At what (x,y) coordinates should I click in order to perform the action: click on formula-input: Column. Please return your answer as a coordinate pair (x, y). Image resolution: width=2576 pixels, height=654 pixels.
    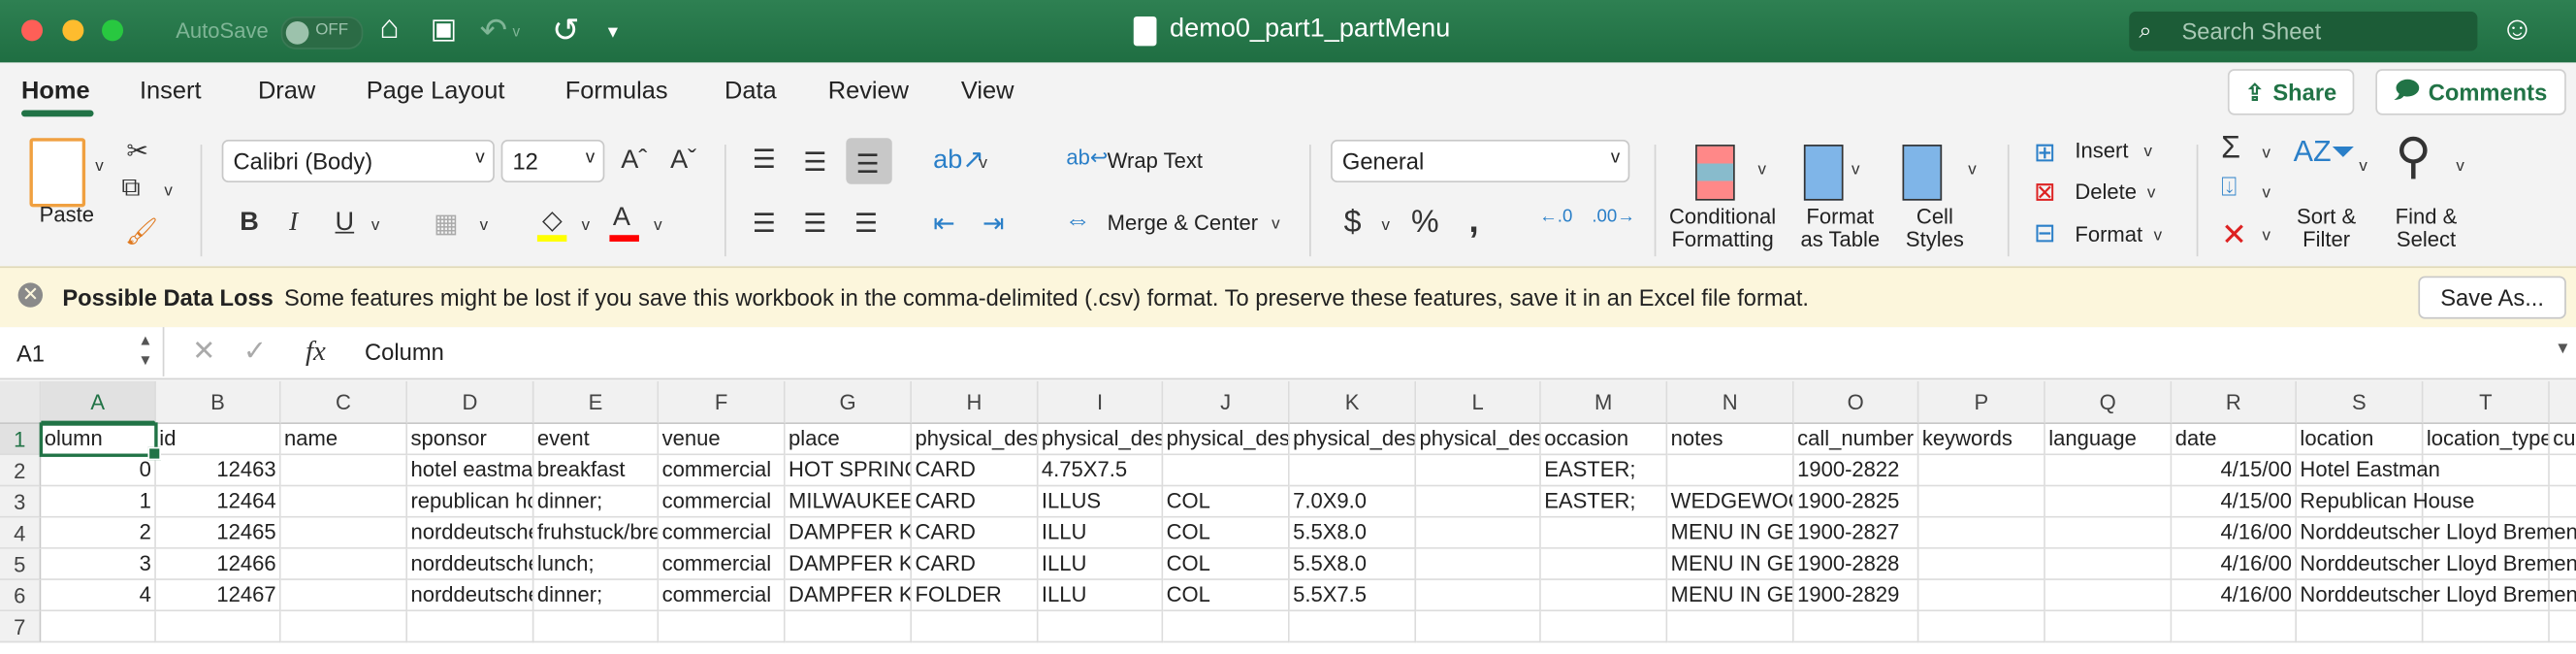
    Looking at the image, I should click on (404, 352).